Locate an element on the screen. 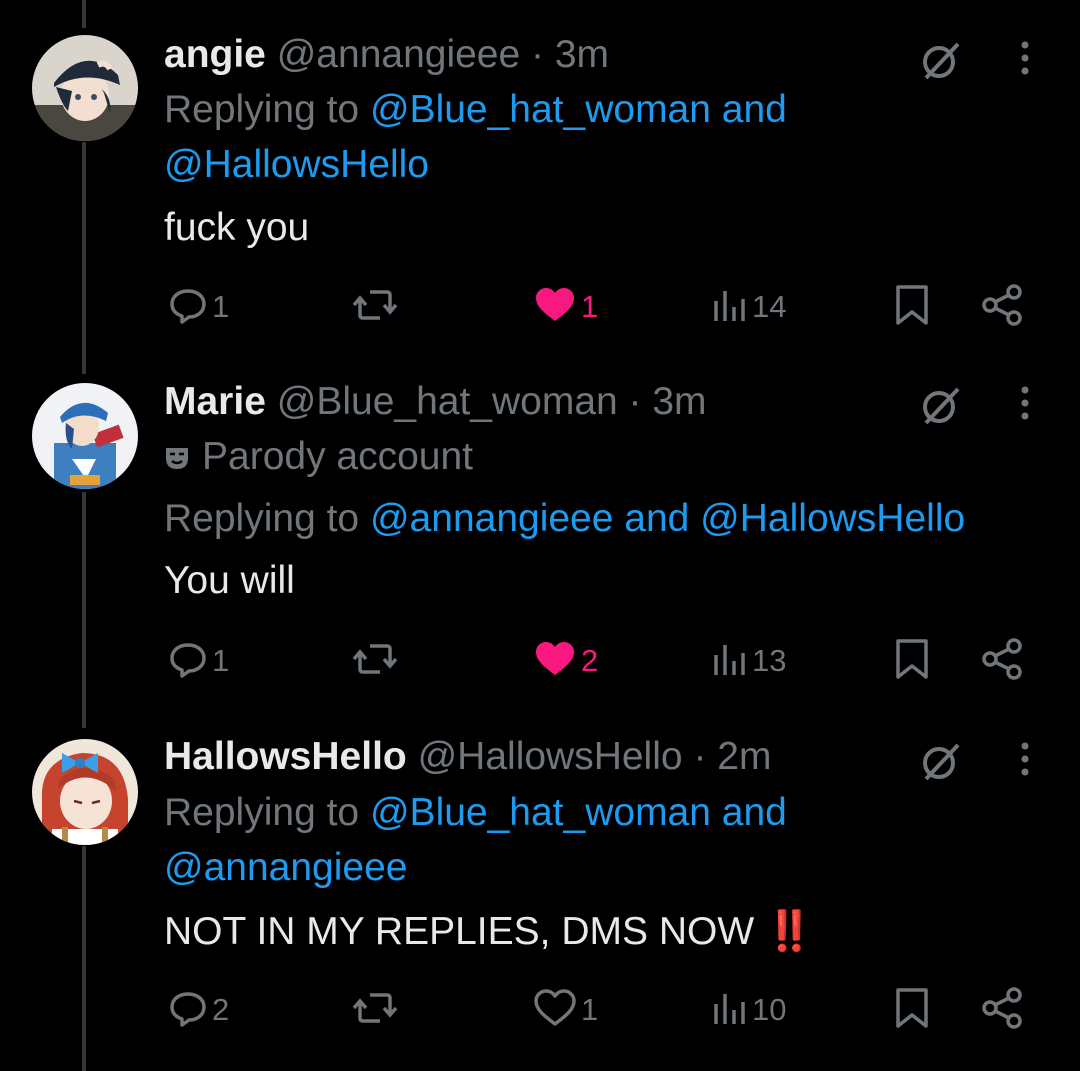  tweet-text: NOT IN MY REPLIES, DMS NOW ‼️ is located at coordinates (489, 931).